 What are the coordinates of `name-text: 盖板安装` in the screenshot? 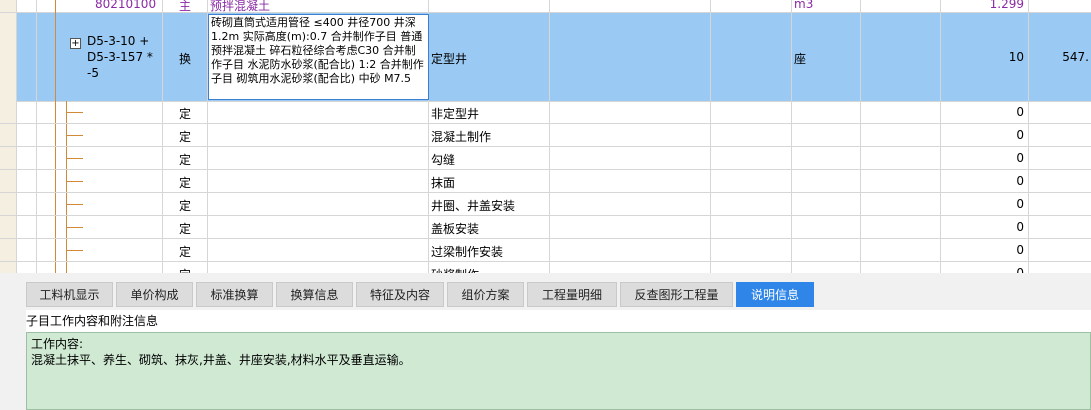 It's located at (455, 229).